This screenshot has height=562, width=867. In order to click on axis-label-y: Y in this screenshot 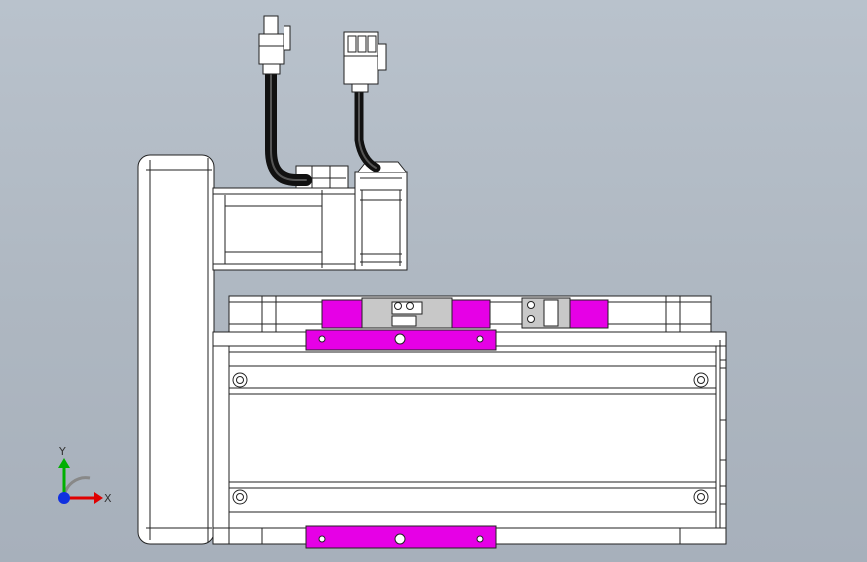, I will do `click(62, 451)`.